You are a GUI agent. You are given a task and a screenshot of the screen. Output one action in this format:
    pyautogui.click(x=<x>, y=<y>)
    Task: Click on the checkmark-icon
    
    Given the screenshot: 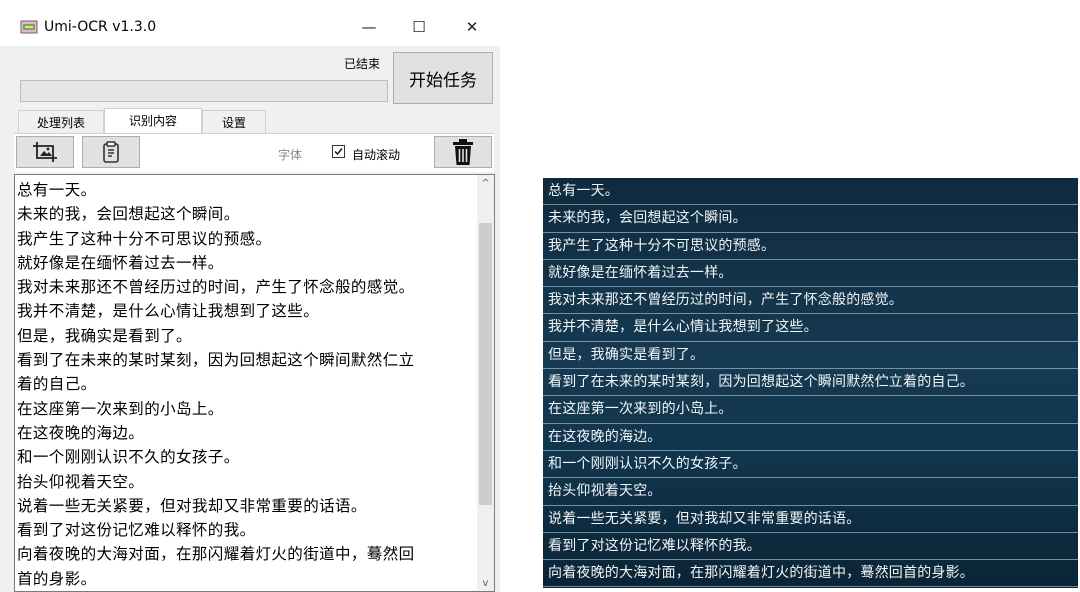 What is the action you would take?
    pyautogui.click(x=338, y=152)
    